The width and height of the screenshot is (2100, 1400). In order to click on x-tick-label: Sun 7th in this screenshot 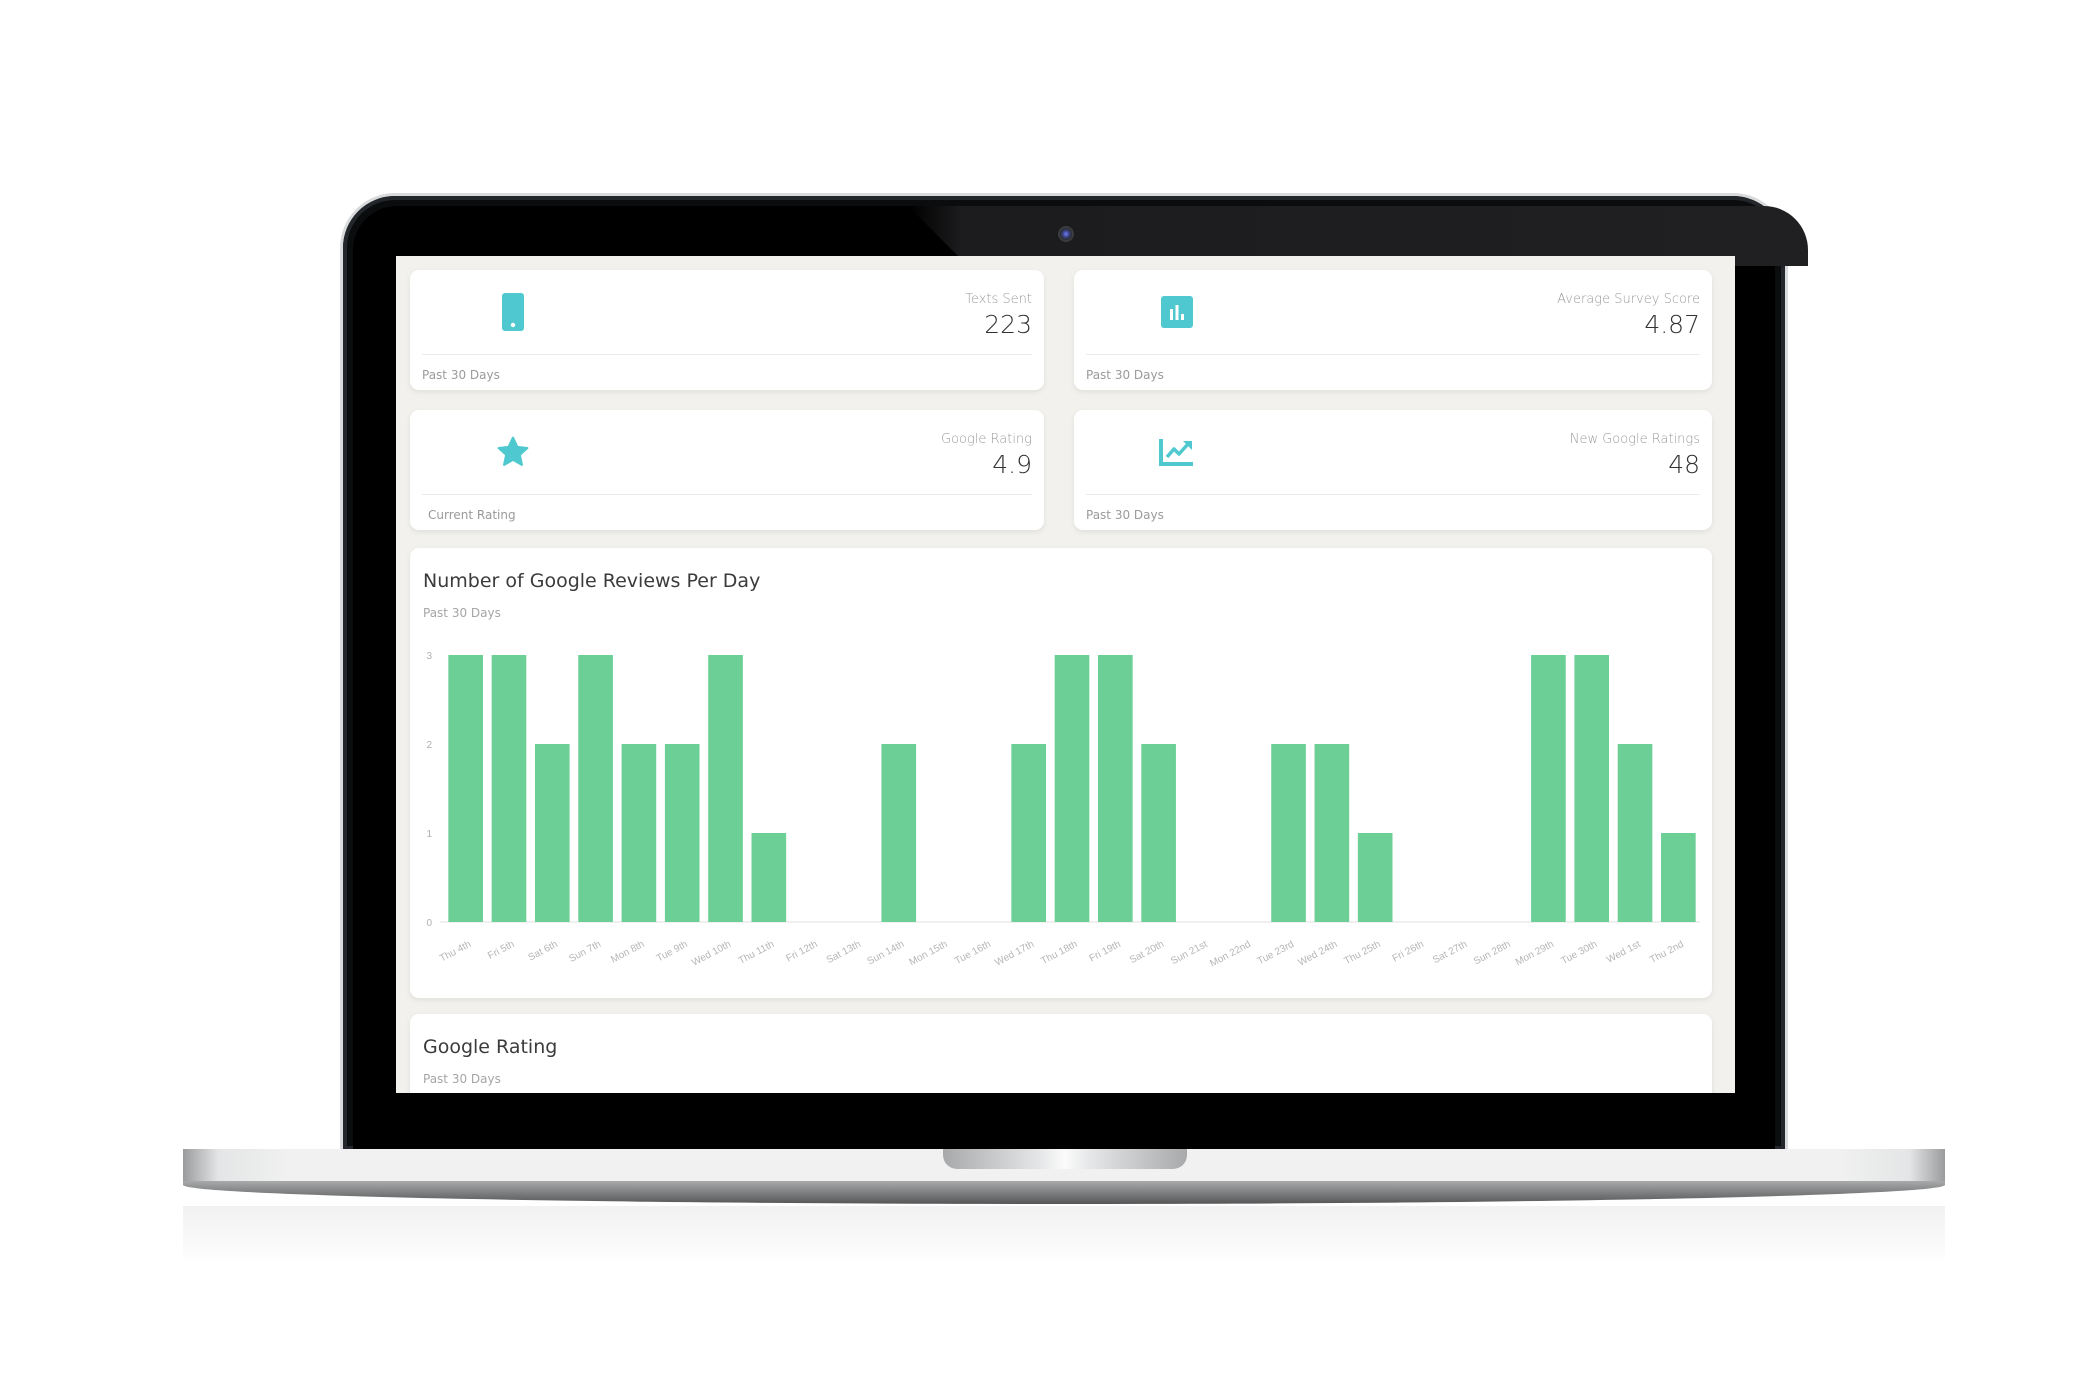, I will do `click(585, 952)`.